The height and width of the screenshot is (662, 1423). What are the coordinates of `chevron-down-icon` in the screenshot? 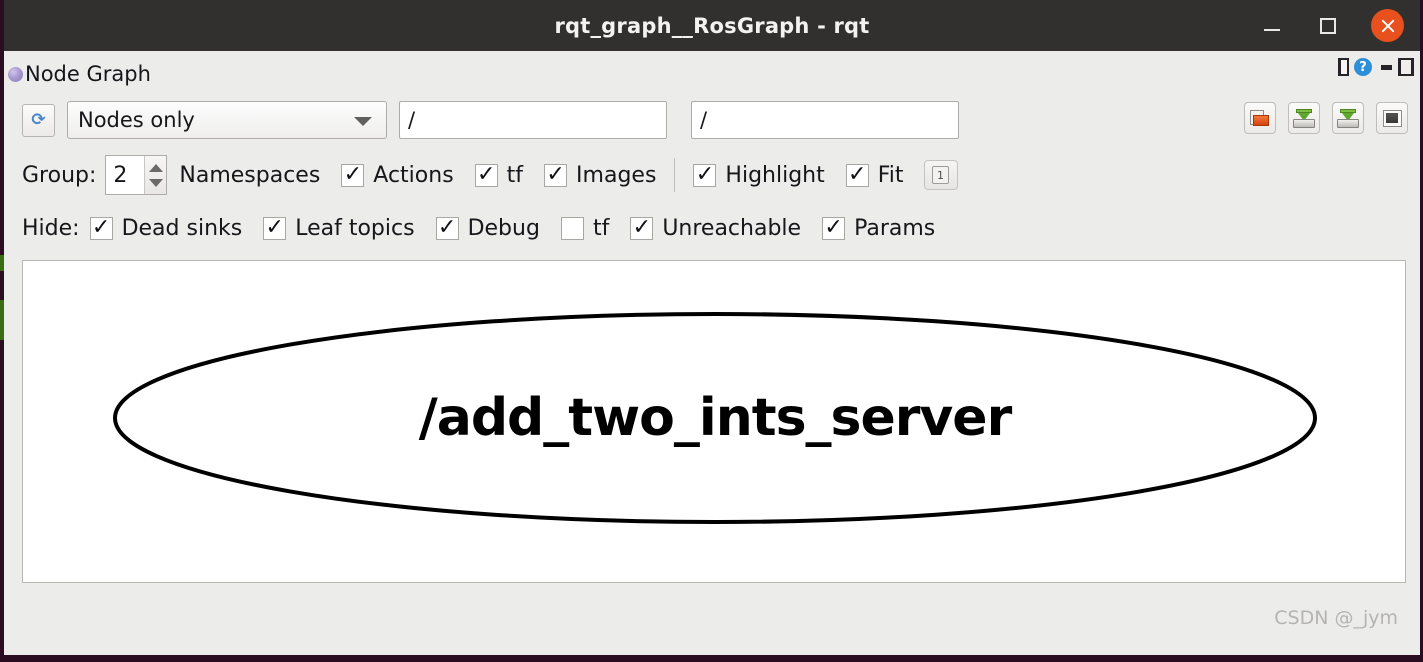 It's located at (363, 121).